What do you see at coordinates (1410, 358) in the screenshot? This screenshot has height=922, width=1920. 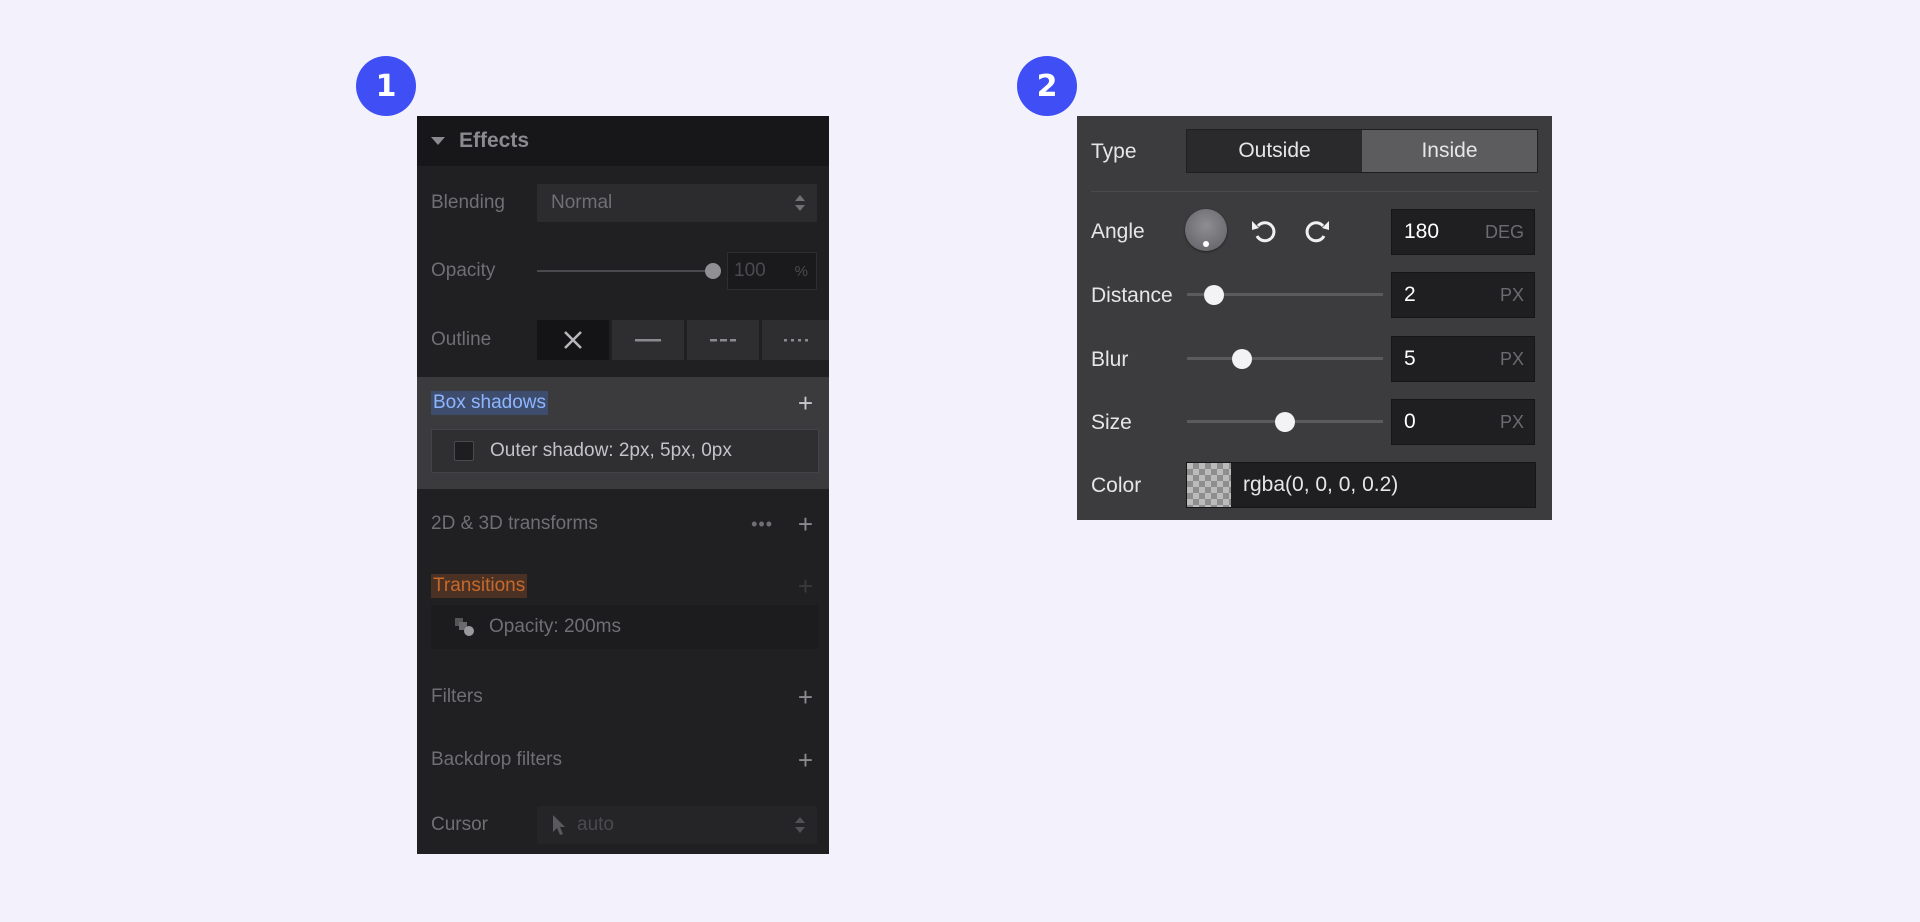 I see `blur-value: 5` at bounding box center [1410, 358].